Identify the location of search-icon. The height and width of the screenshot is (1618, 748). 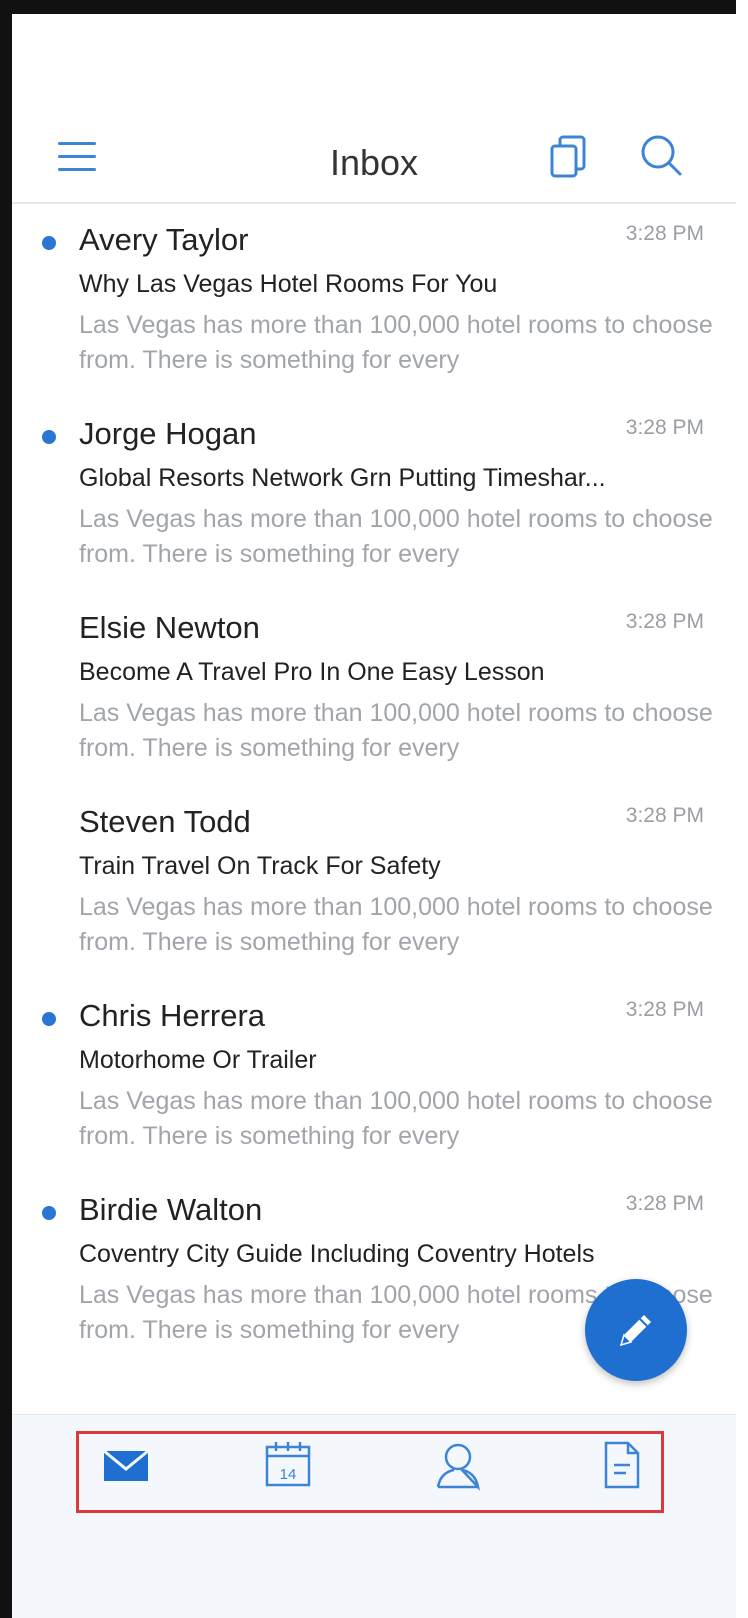
(662, 157).